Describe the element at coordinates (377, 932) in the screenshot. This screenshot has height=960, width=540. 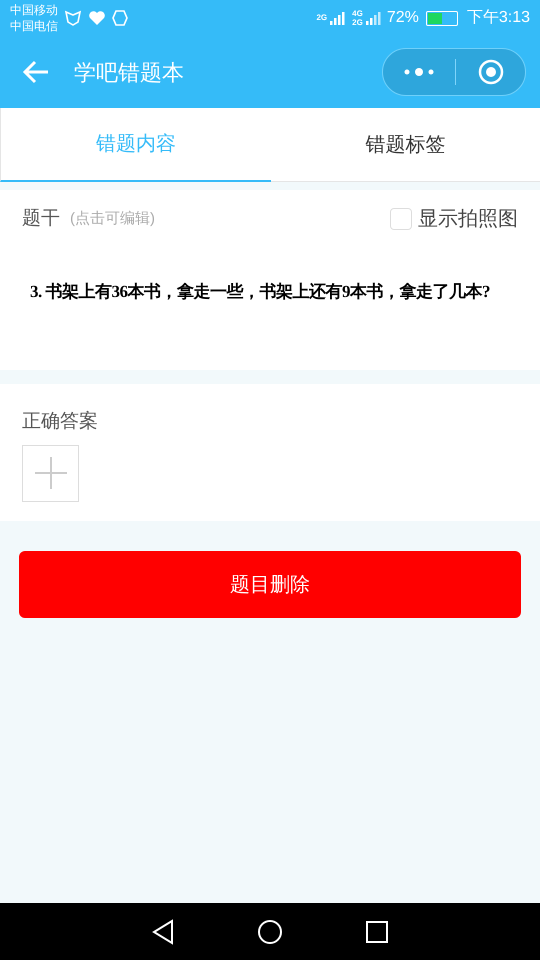
I see `recents-icon` at that location.